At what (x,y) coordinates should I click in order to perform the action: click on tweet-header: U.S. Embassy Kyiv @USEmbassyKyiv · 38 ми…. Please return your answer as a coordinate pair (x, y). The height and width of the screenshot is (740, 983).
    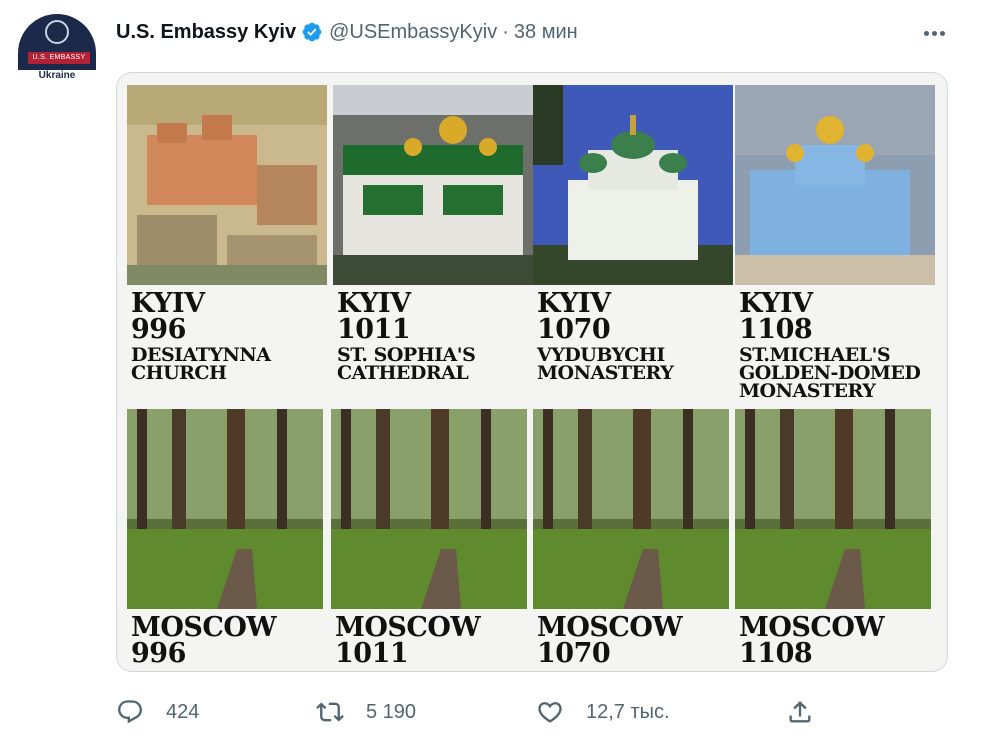
    Looking at the image, I should click on (347, 32).